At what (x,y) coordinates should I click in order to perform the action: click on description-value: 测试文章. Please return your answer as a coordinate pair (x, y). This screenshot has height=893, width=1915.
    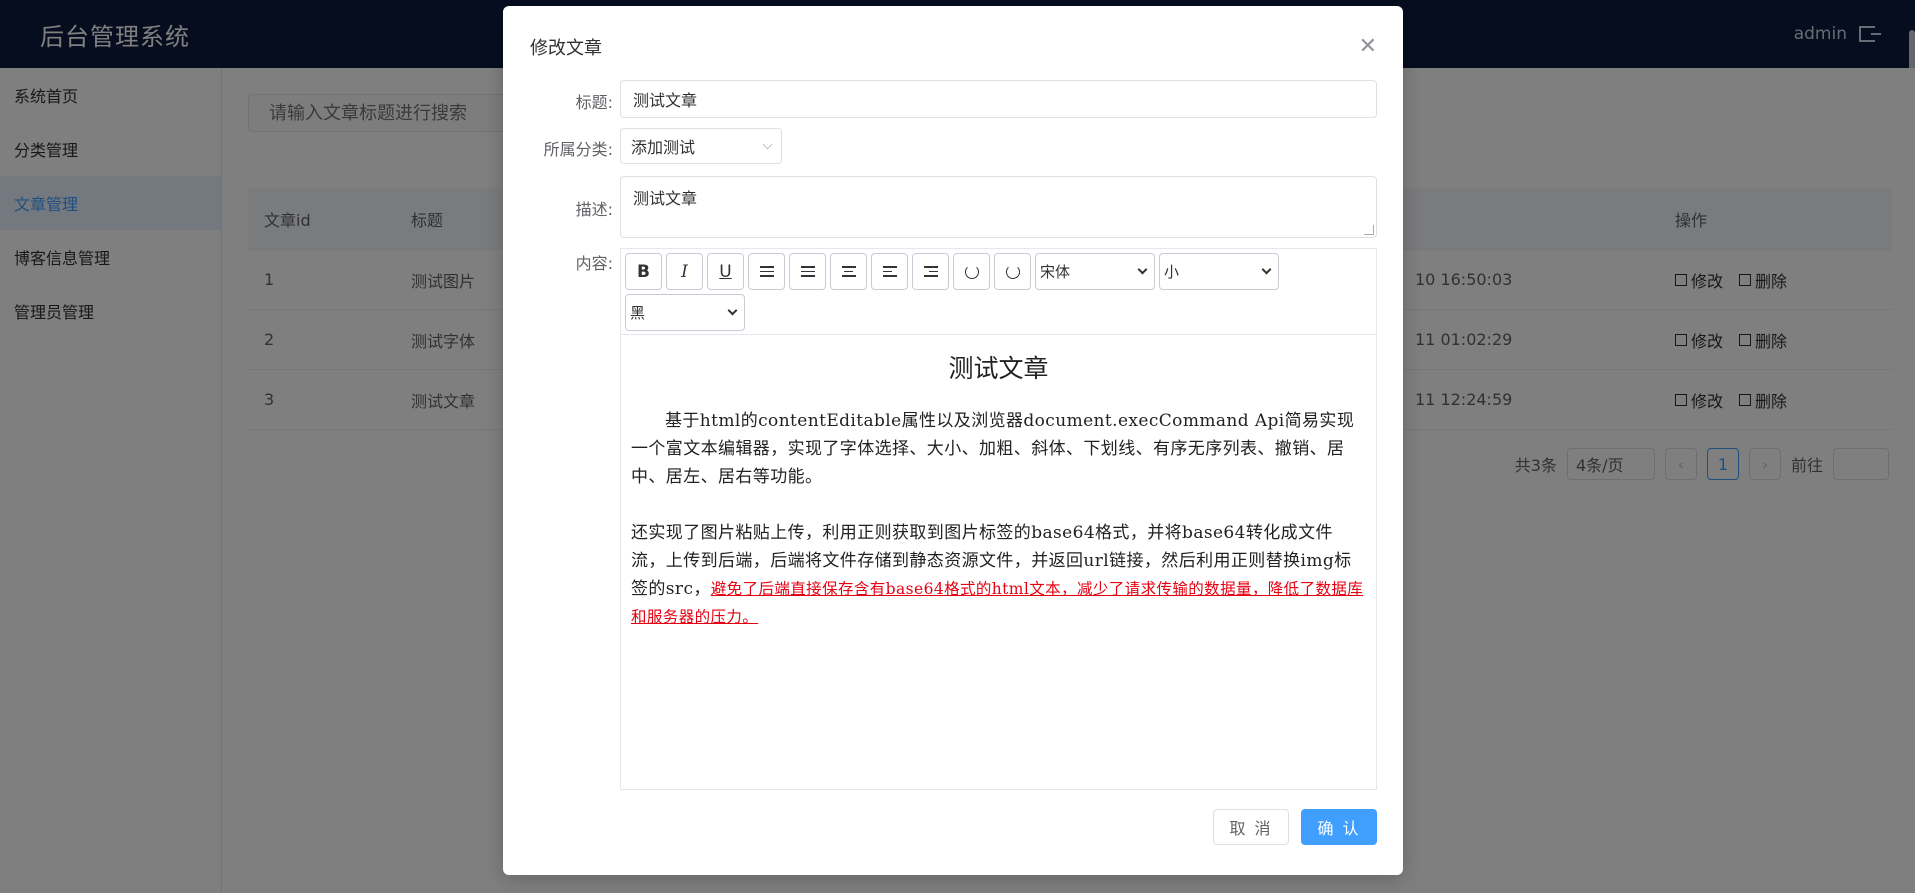
    Looking at the image, I should click on (665, 198).